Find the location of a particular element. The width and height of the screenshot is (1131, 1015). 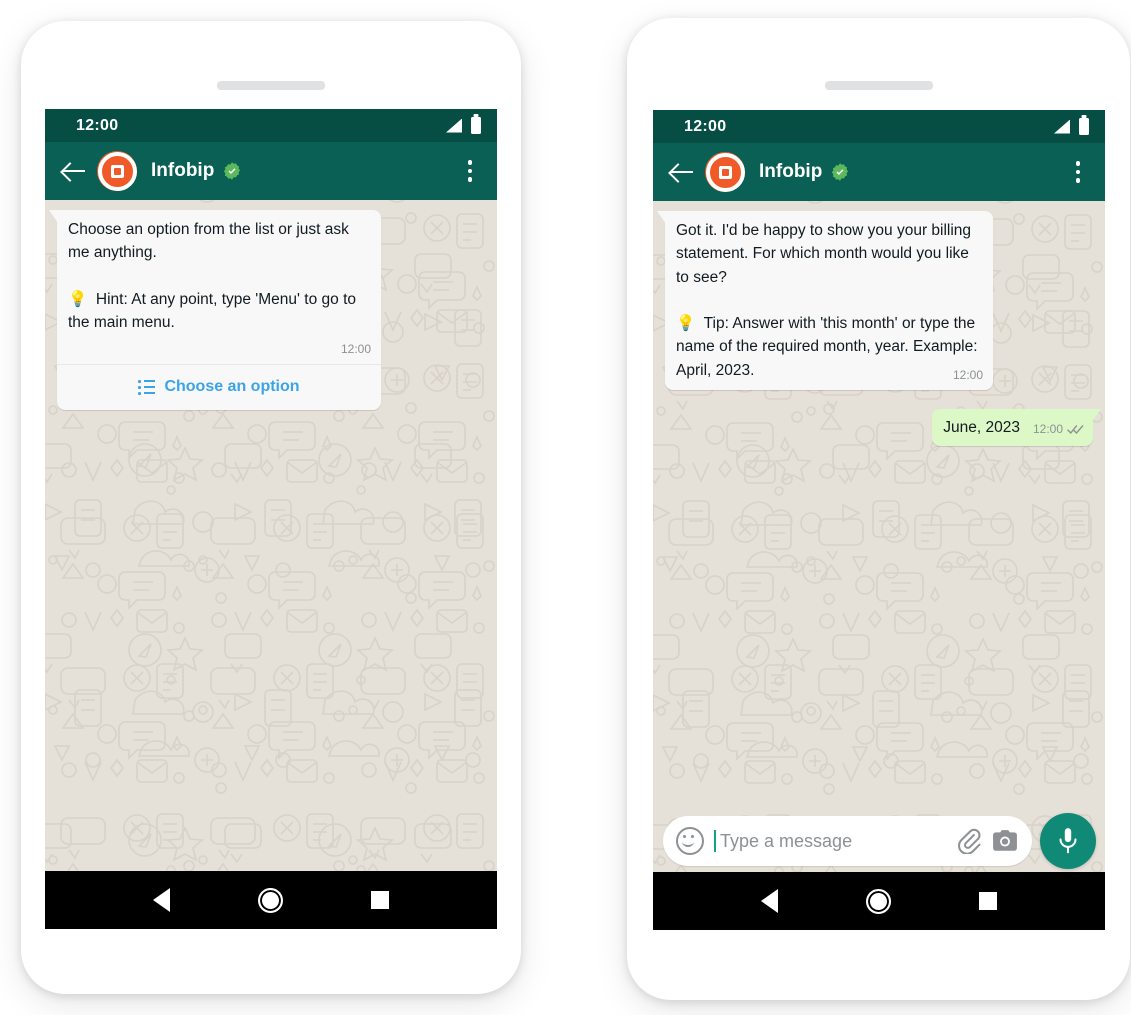

message-bubble-outgoing: June, 2023 12:00 is located at coordinates (1016, 427).